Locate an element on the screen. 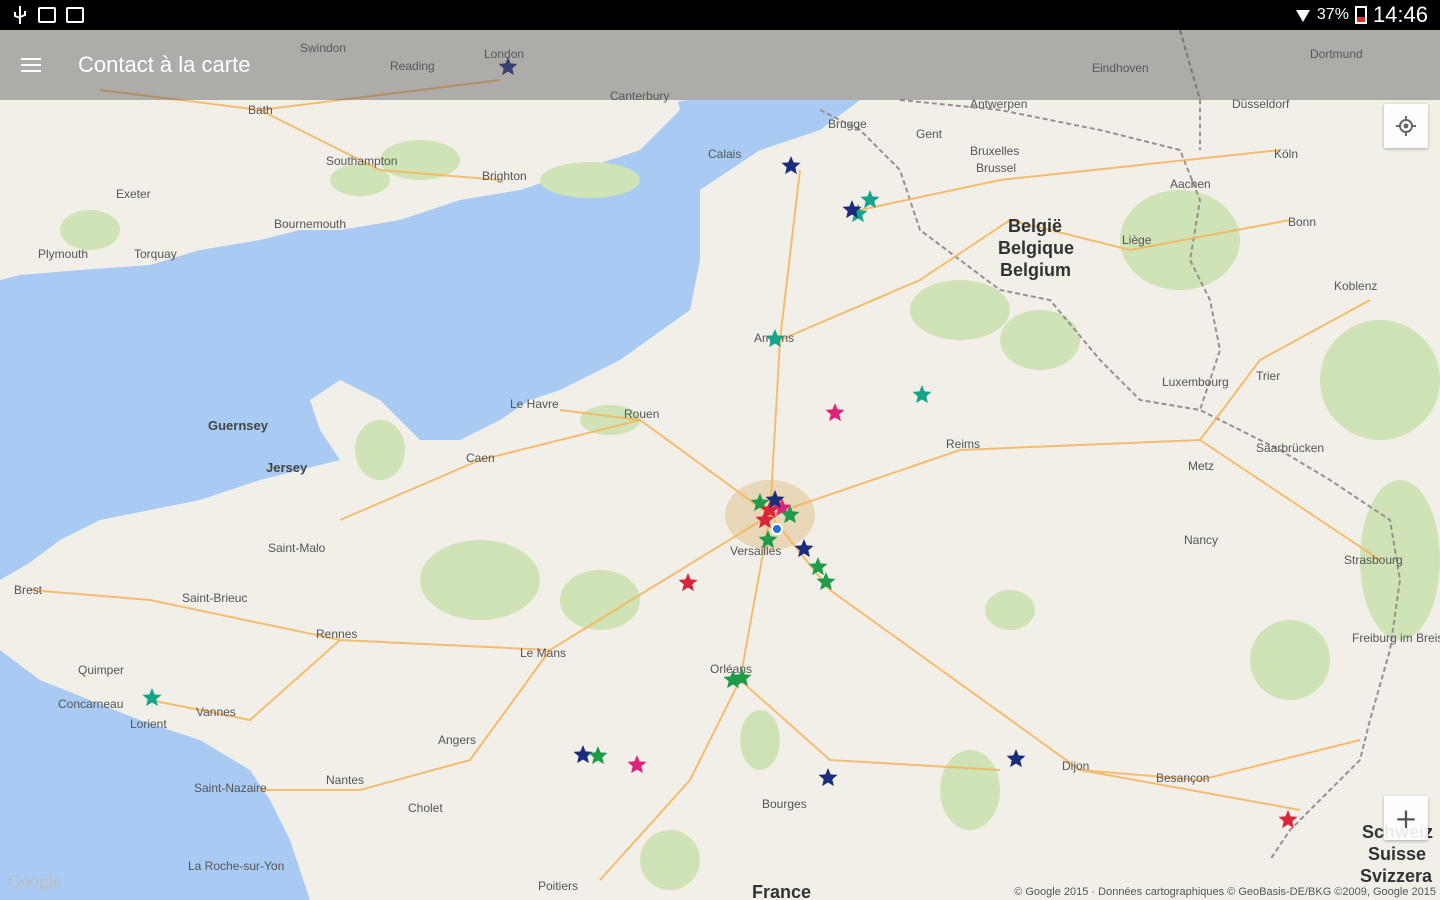  label-nantes: Nantes is located at coordinates (345, 780).